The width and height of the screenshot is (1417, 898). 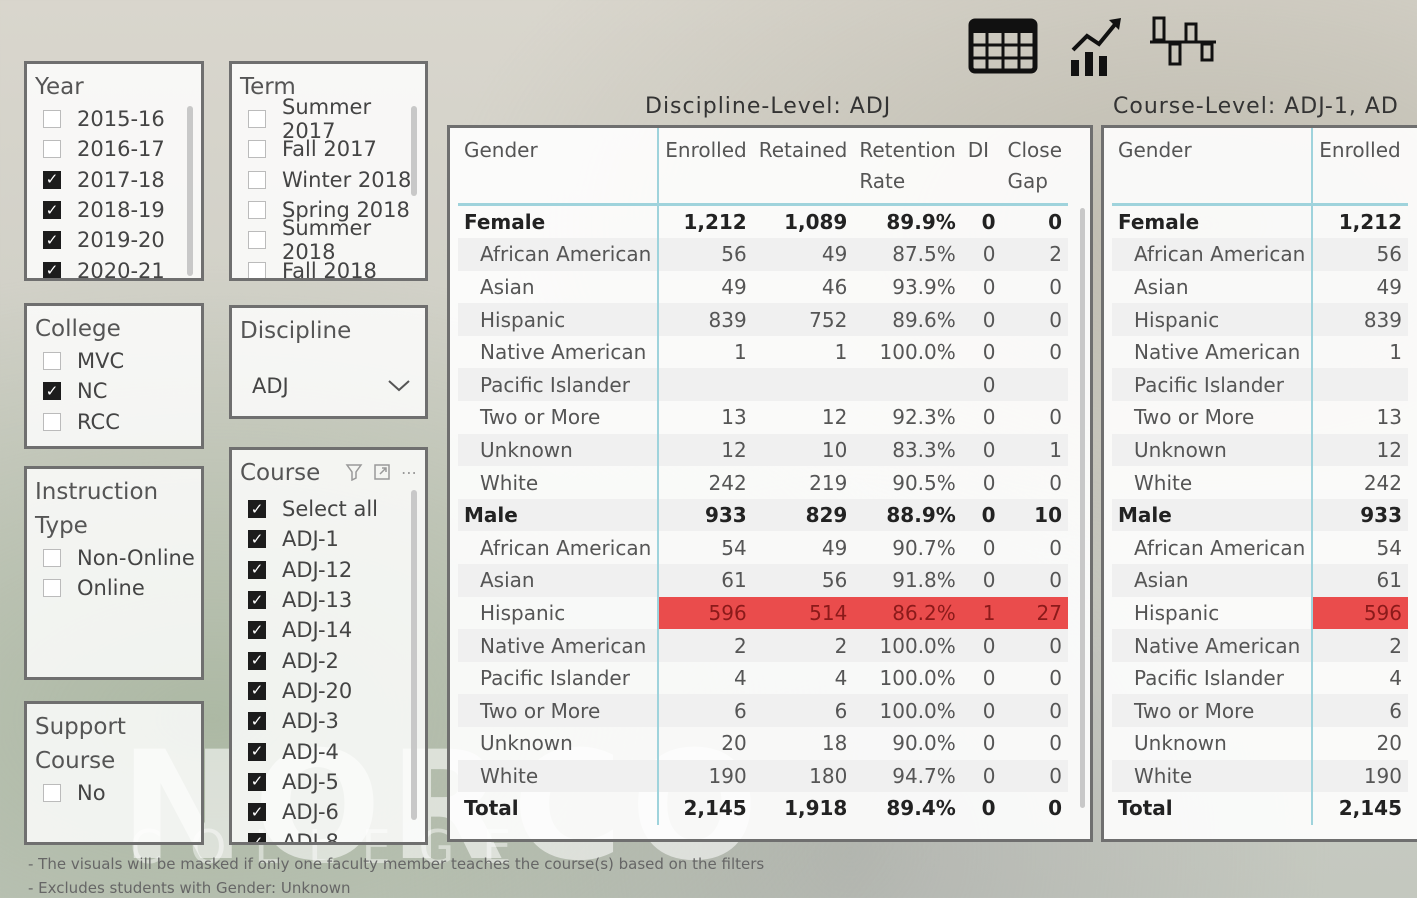 What do you see at coordinates (1260, 319) in the screenshot?
I see `table-row: Hispanic 839` at bounding box center [1260, 319].